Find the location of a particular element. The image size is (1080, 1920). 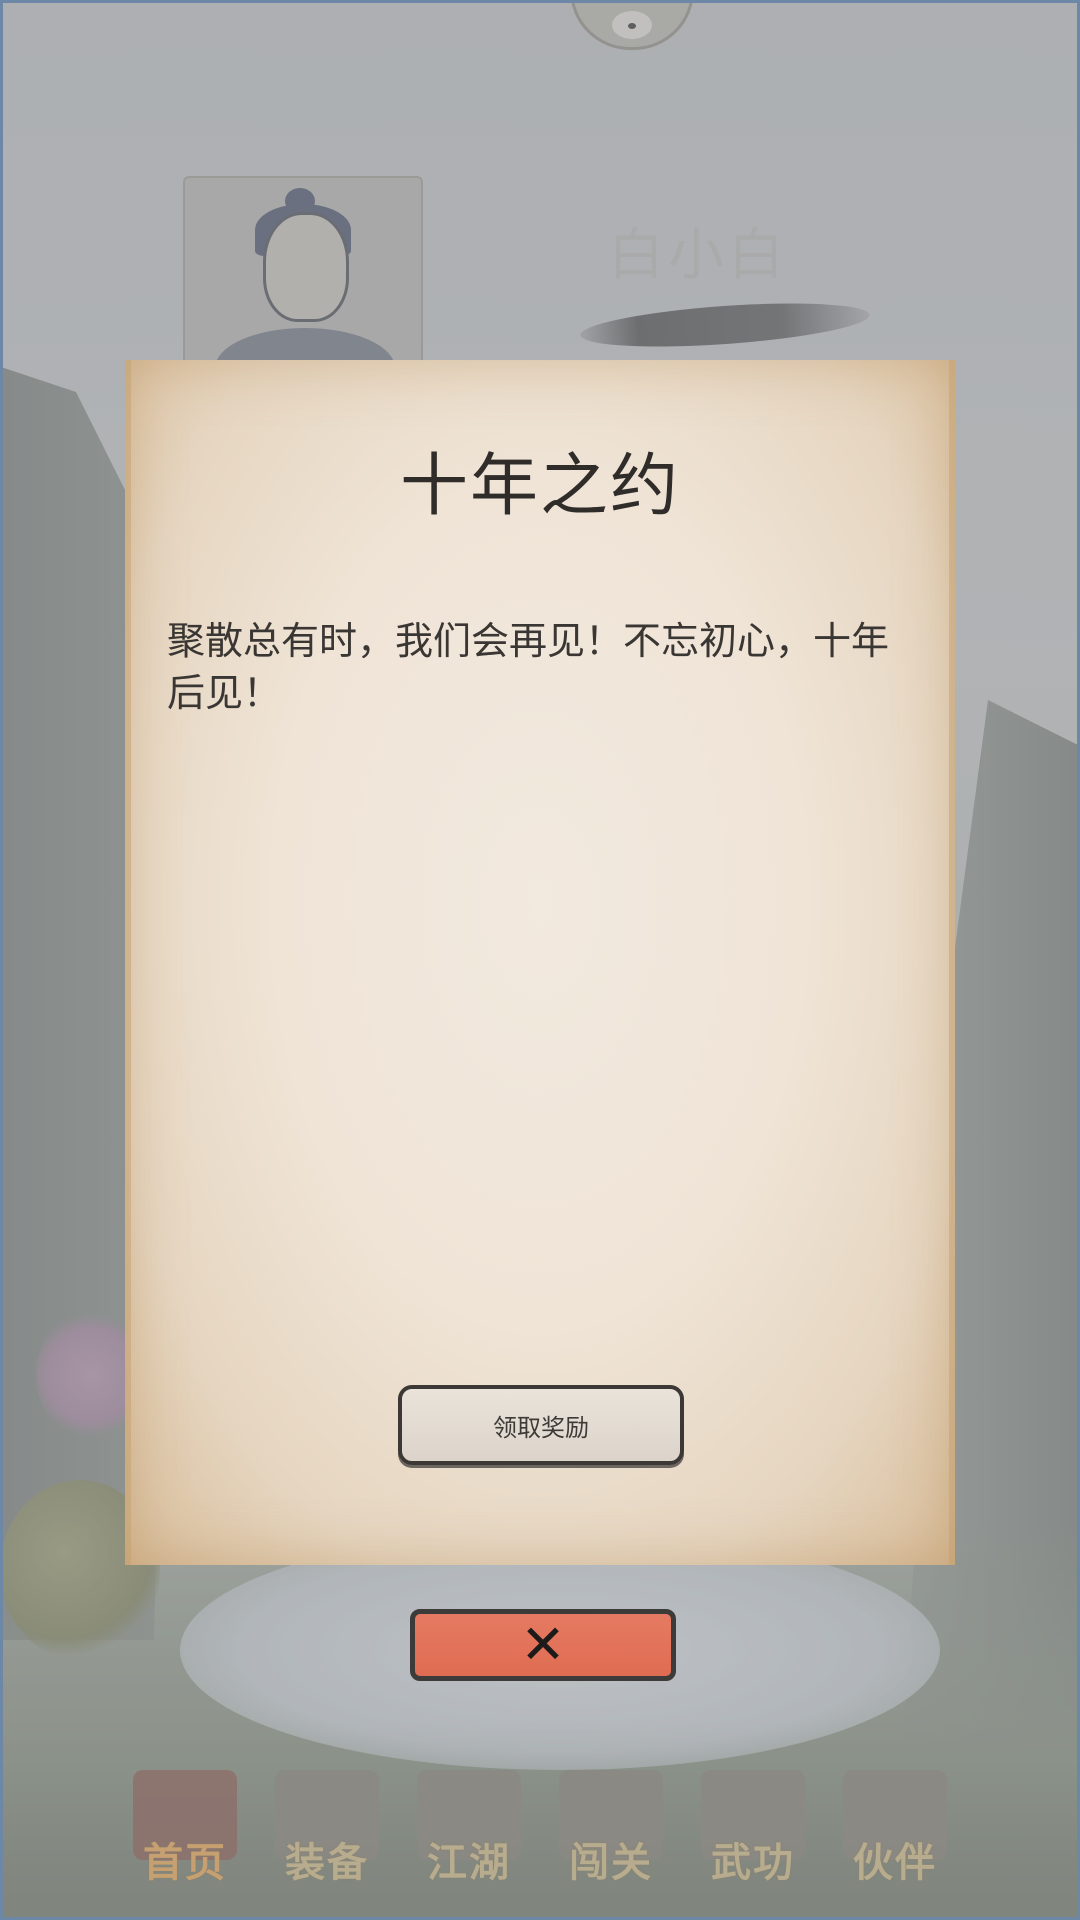

claim-reward-button: 领取奖励 is located at coordinates (541, 1425).